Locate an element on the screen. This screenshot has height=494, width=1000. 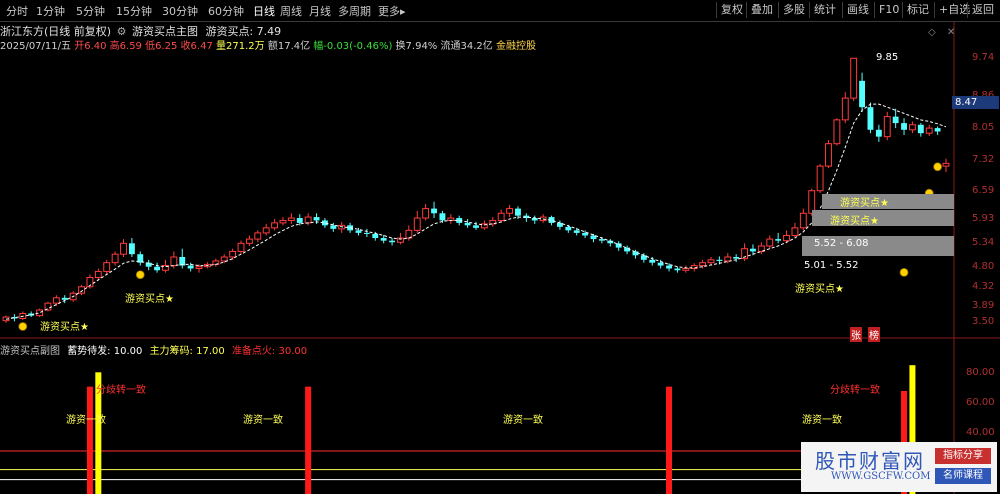
sub-value-1: 蓄势待发: 10.00 is located at coordinates (105, 351).